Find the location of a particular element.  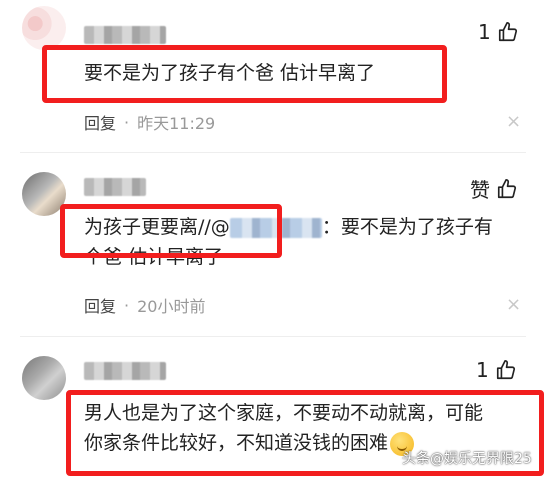

comment-meta: 回复 · 昨天11:29 is located at coordinates (149, 122).